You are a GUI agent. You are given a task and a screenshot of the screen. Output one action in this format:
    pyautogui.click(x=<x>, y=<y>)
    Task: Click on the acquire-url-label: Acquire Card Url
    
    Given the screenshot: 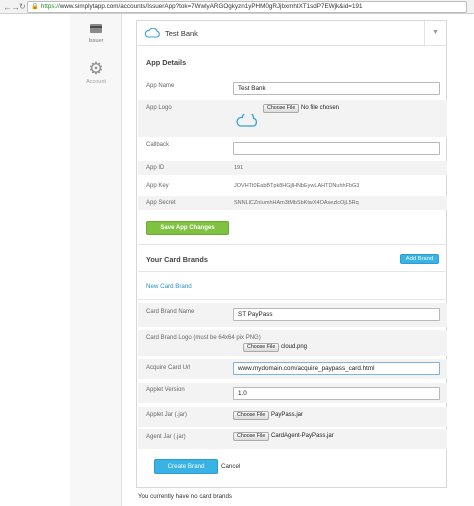 What is the action you would take?
    pyautogui.click(x=168, y=368)
    